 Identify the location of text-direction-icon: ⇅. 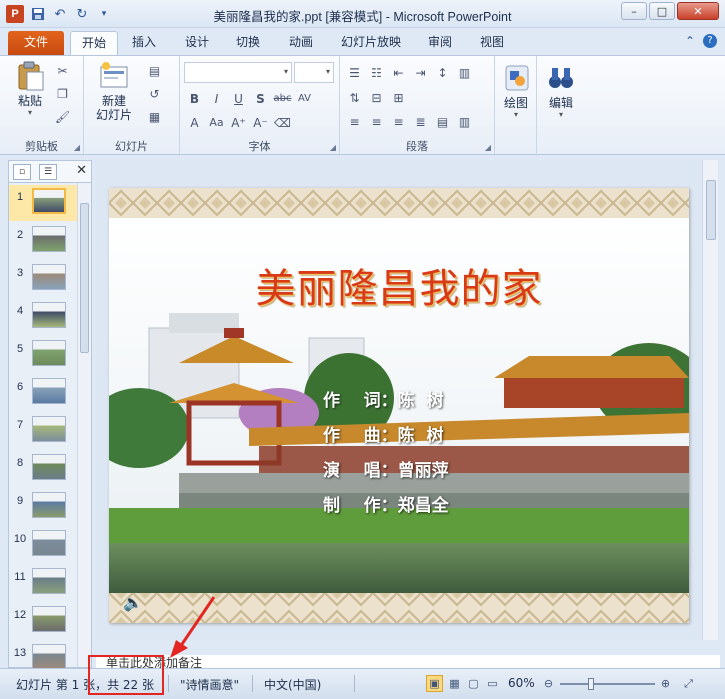
(354, 97).